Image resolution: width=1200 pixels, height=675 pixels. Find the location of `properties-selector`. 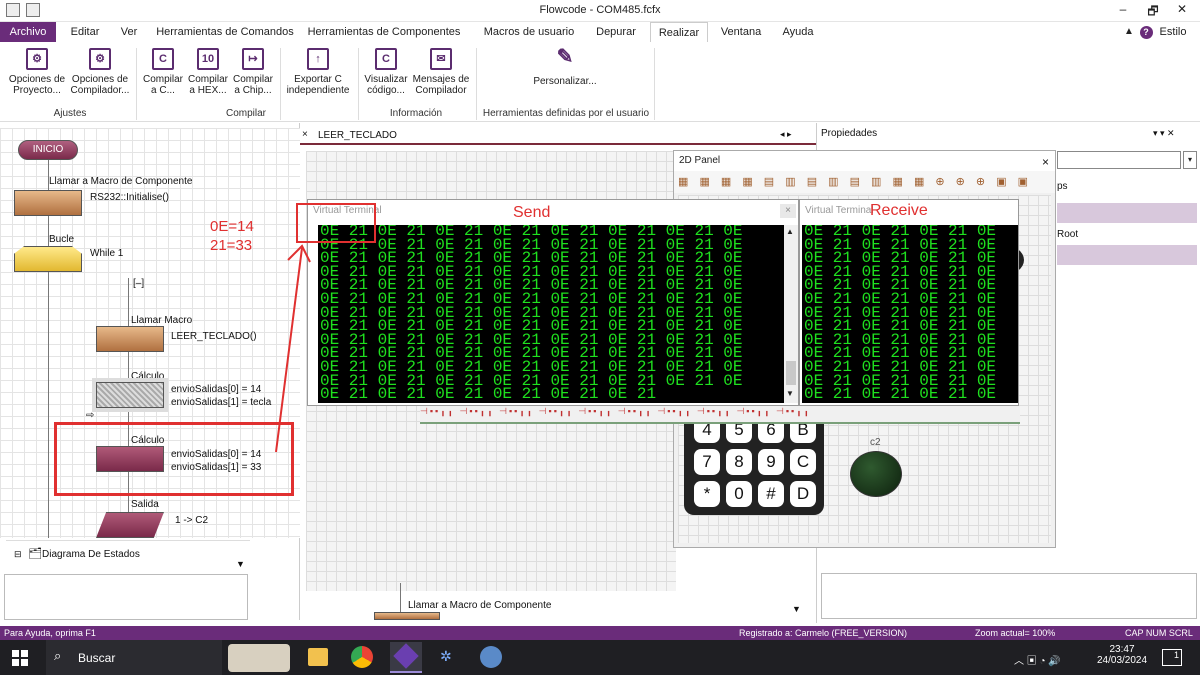

properties-selector is located at coordinates (1119, 160).